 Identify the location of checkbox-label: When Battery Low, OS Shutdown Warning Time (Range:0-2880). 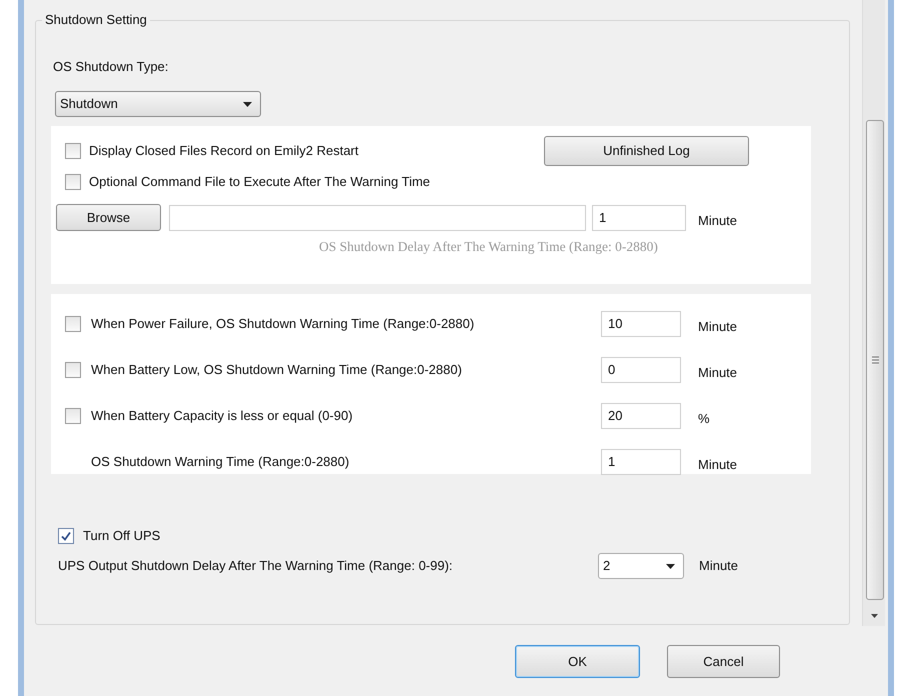
(277, 370).